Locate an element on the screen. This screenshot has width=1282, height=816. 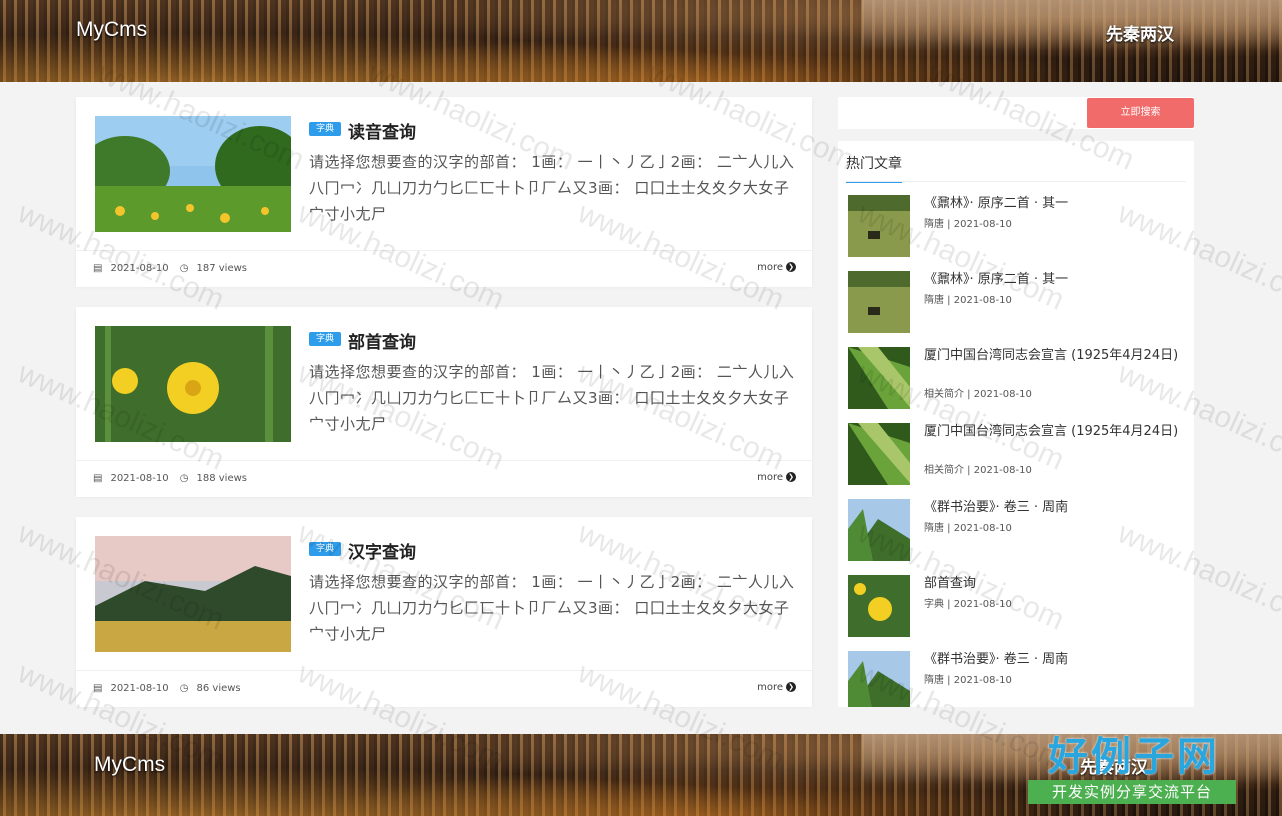
post-meta: ▤ 2021-08-10 ◷ 86 views is located at coordinates (171, 688).